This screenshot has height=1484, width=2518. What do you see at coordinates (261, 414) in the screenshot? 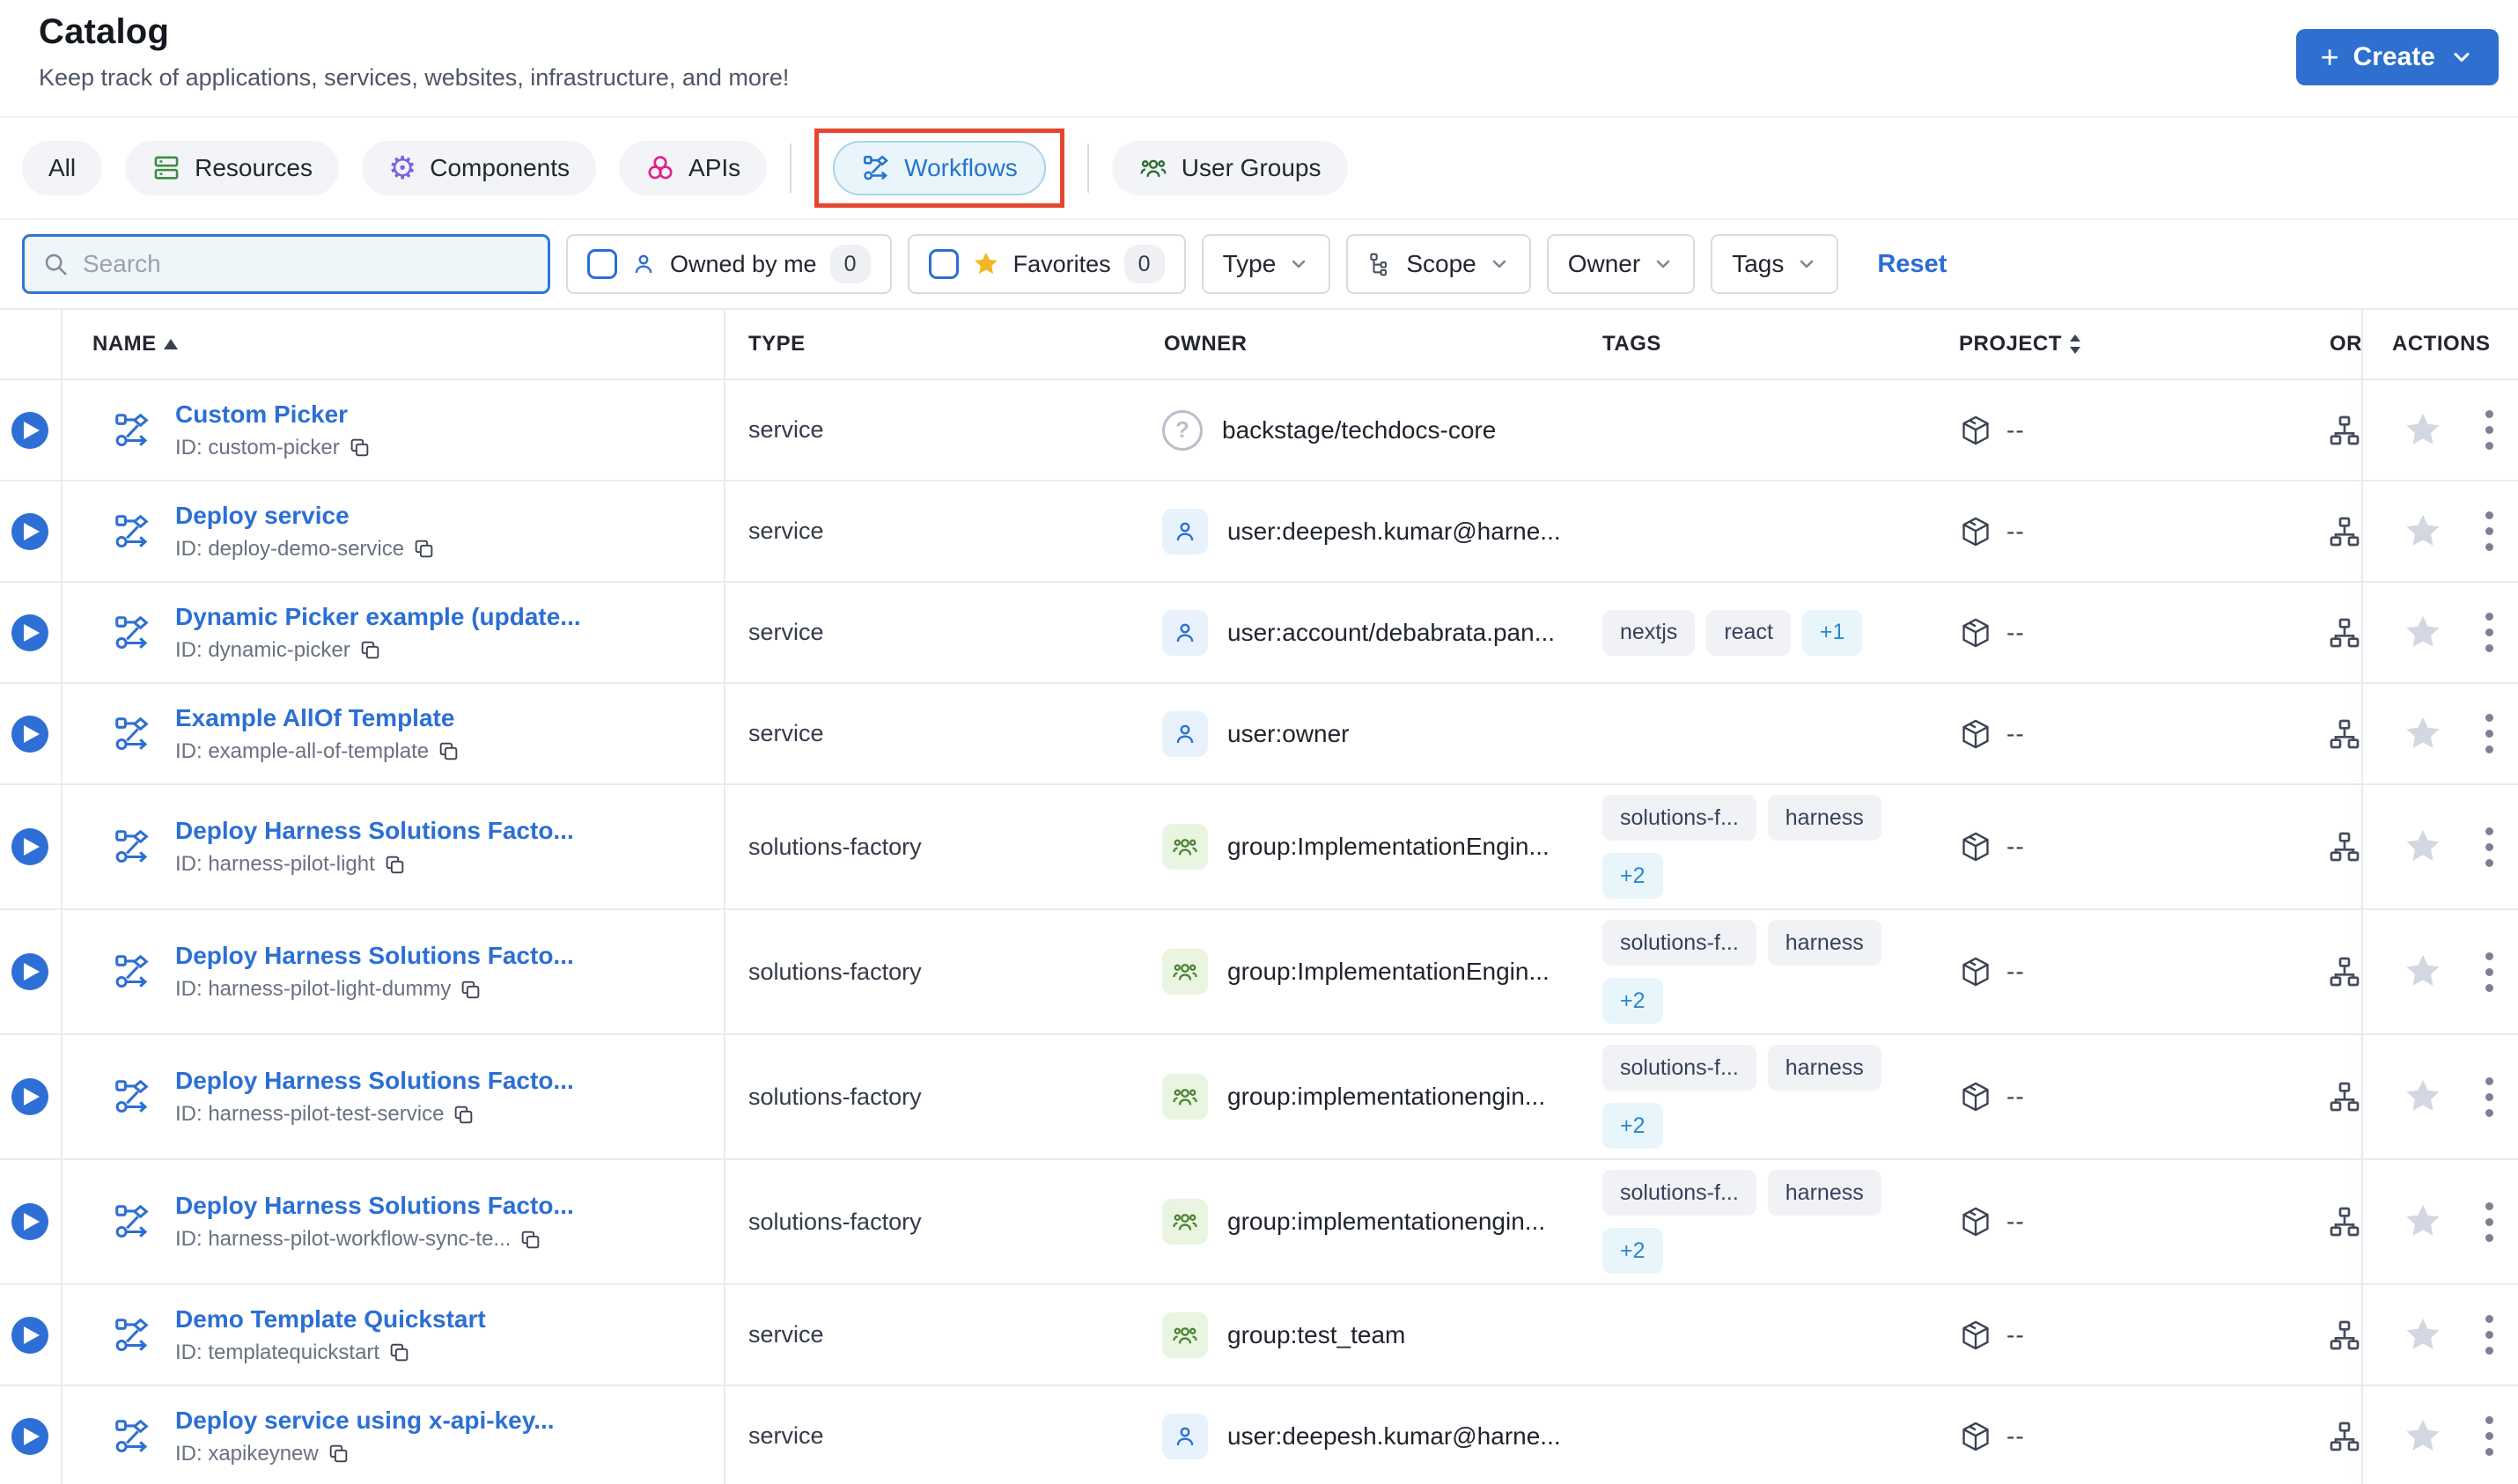
I see `workflow-name-link: Custom Picker` at bounding box center [261, 414].